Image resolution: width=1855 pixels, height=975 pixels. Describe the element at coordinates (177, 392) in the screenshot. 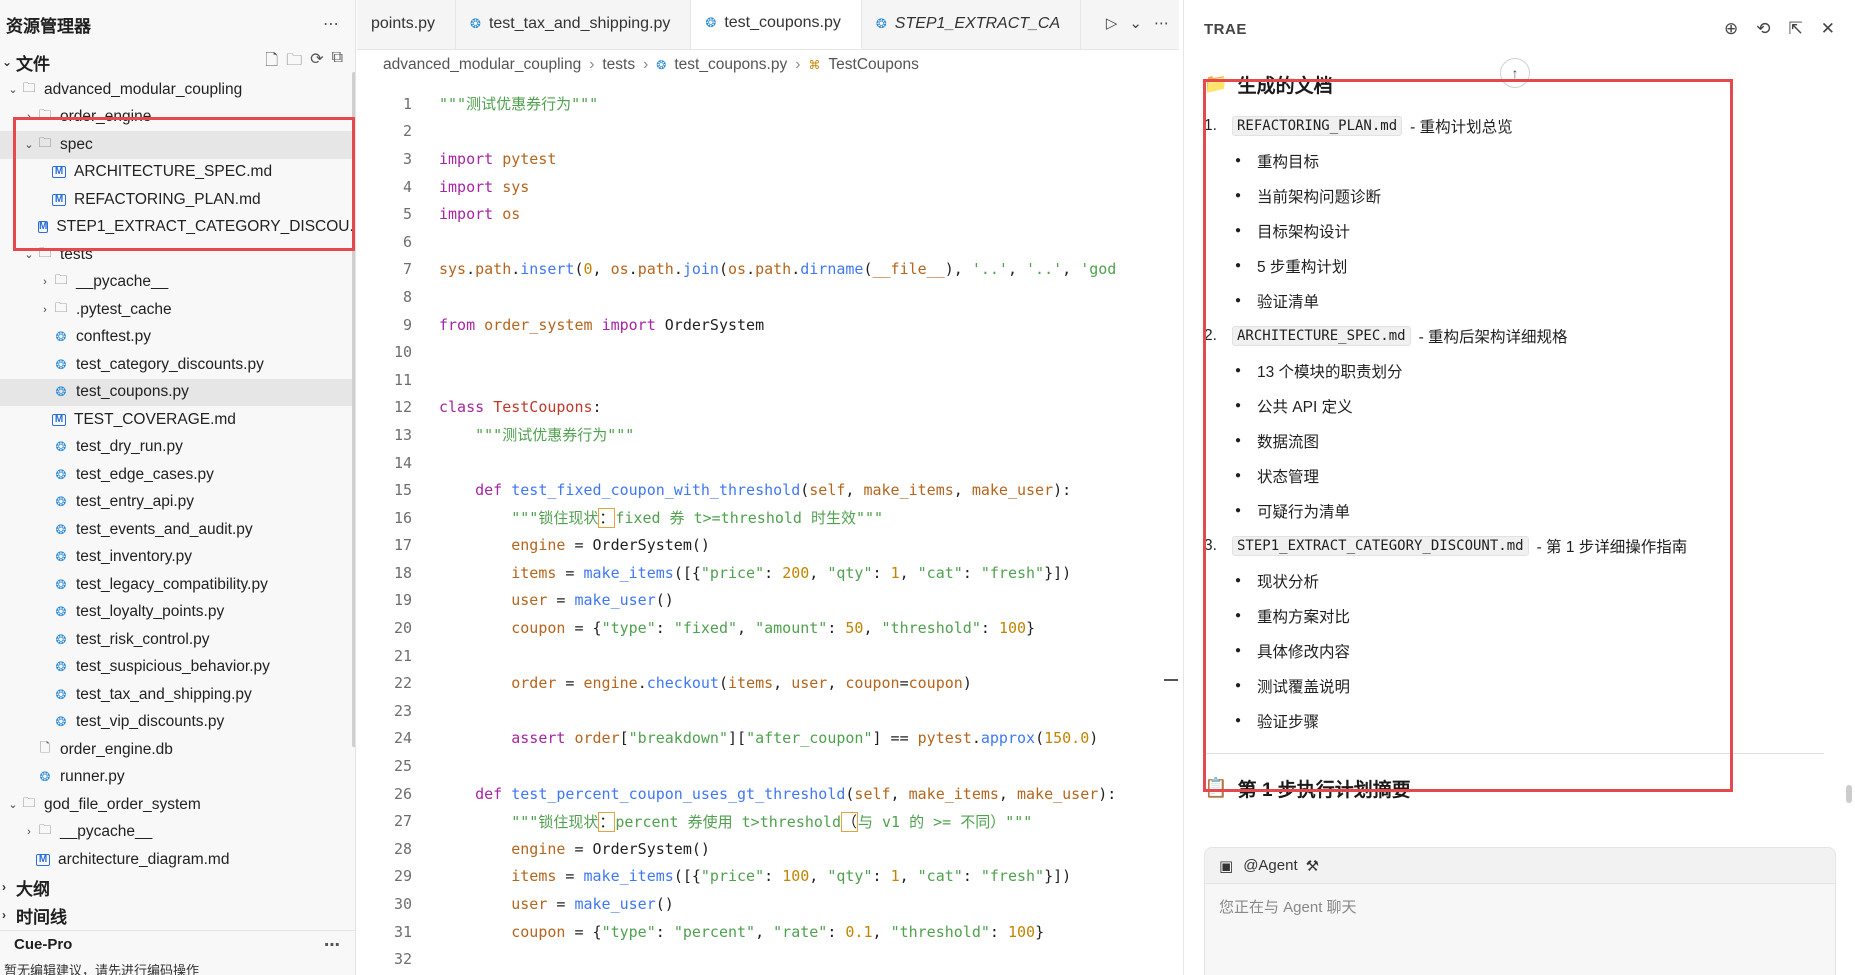

I see `tree-file: ❂ test_coupons.py` at that location.